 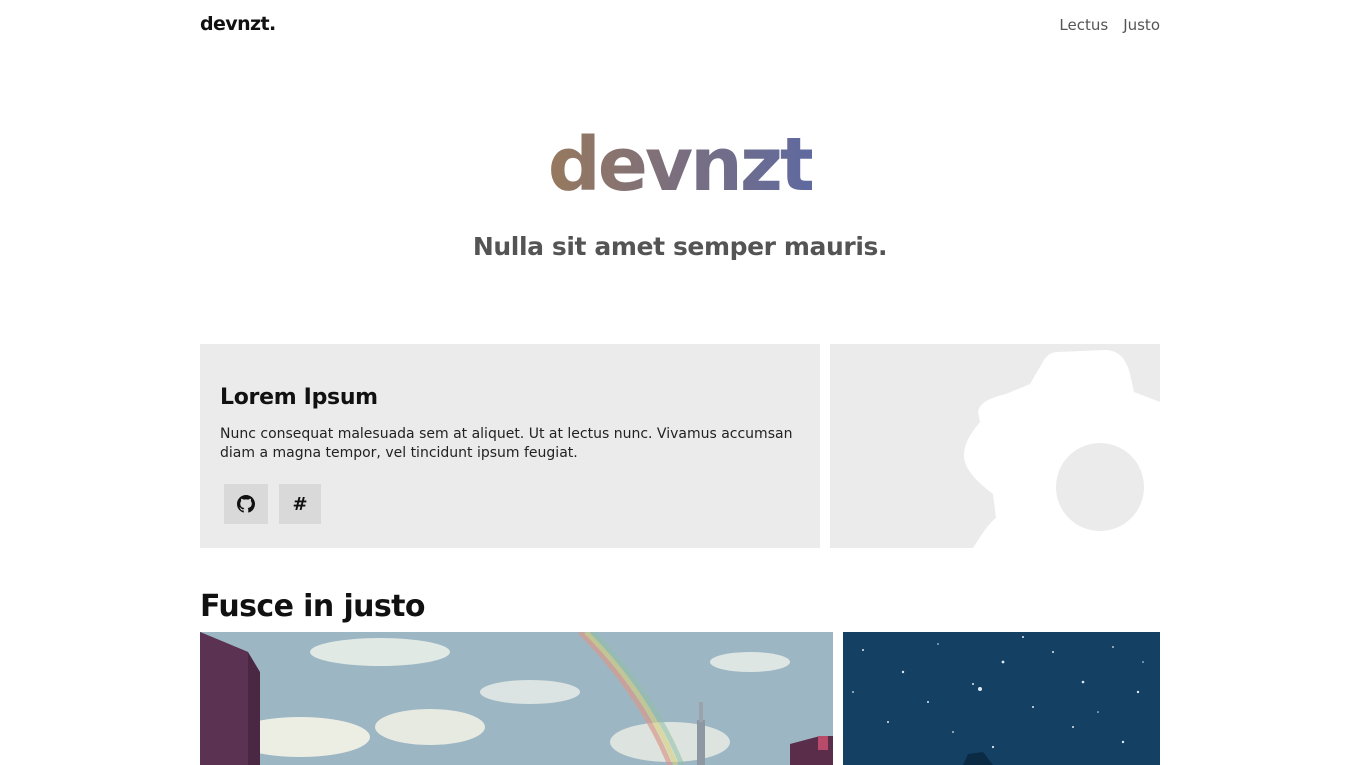 I want to click on hash-link-button: #, so click(x=300, y=504).